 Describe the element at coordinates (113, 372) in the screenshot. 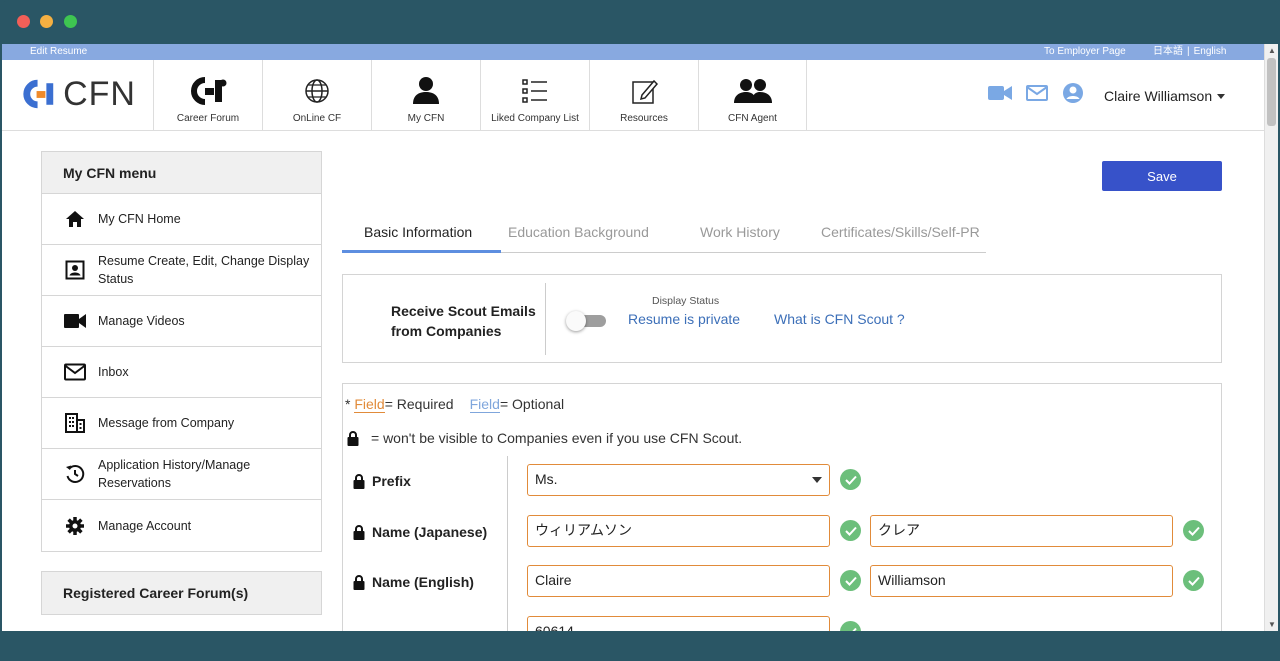

I see `sidebar-item-label: Inbox` at that location.